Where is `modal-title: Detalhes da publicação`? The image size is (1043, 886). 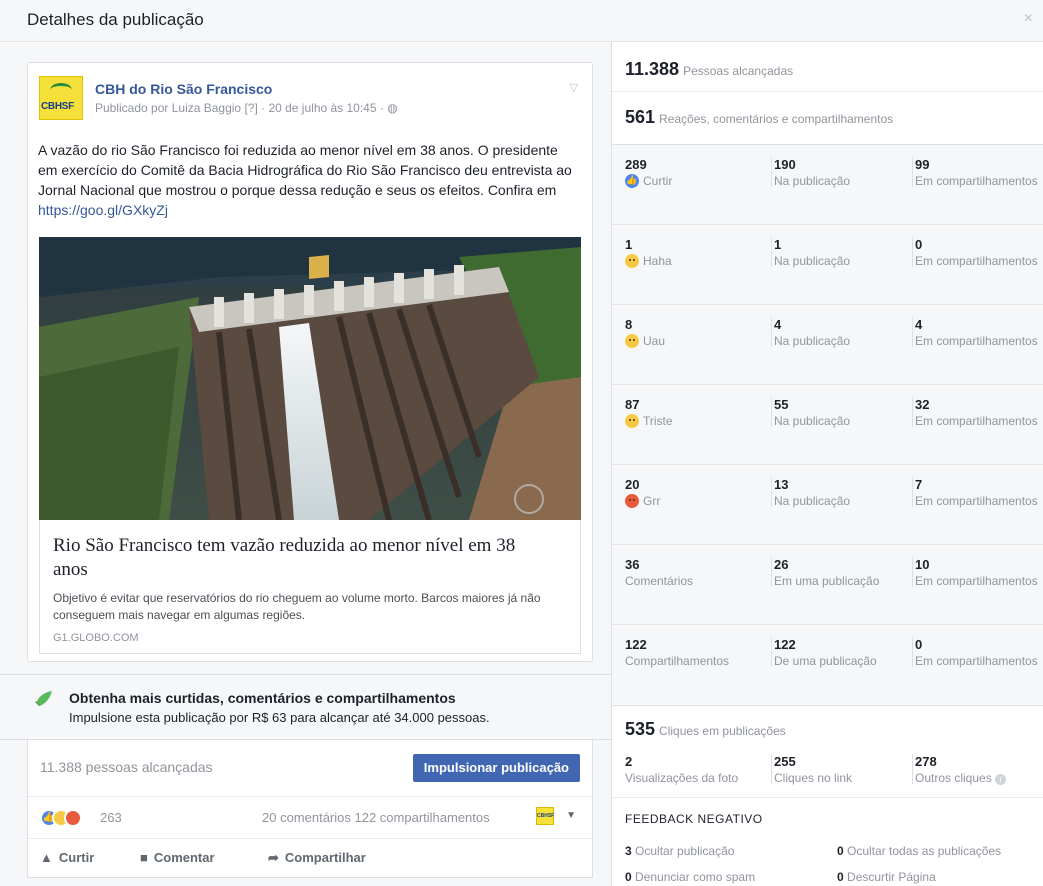 modal-title: Detalhes da publicação is located at coordinates (115, 19).